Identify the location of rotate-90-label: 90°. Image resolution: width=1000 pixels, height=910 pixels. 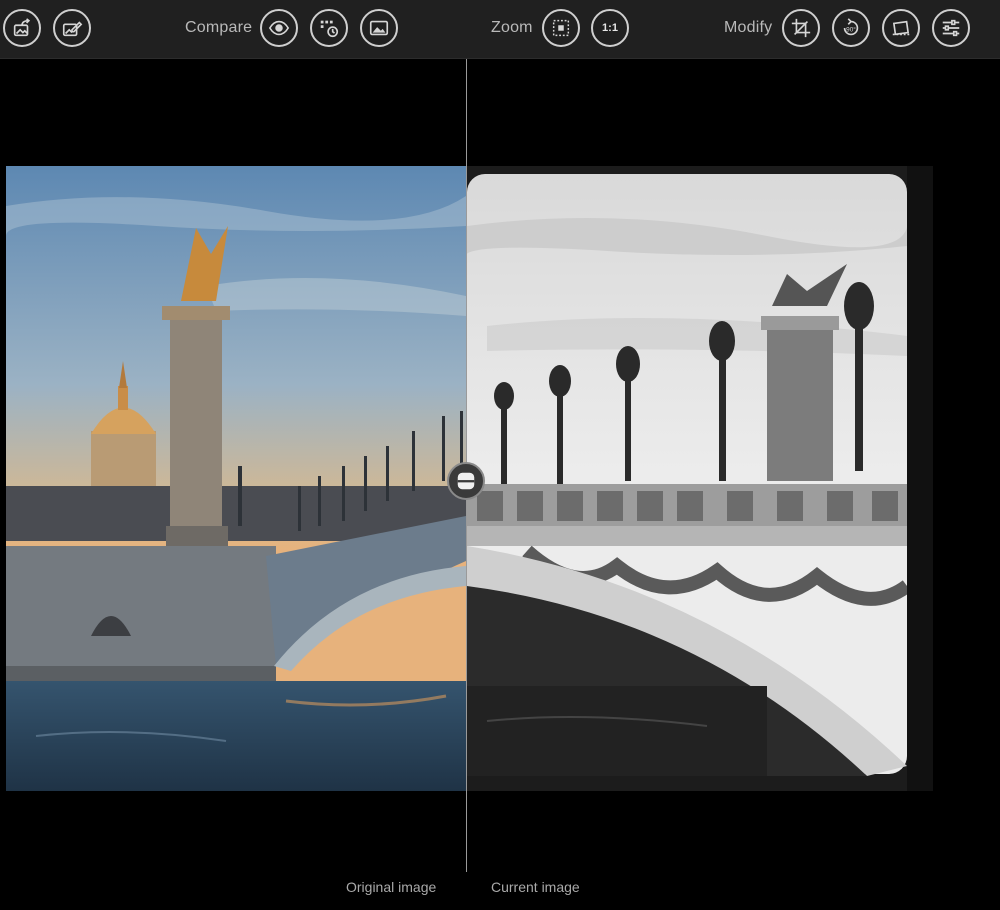
(851, 30).